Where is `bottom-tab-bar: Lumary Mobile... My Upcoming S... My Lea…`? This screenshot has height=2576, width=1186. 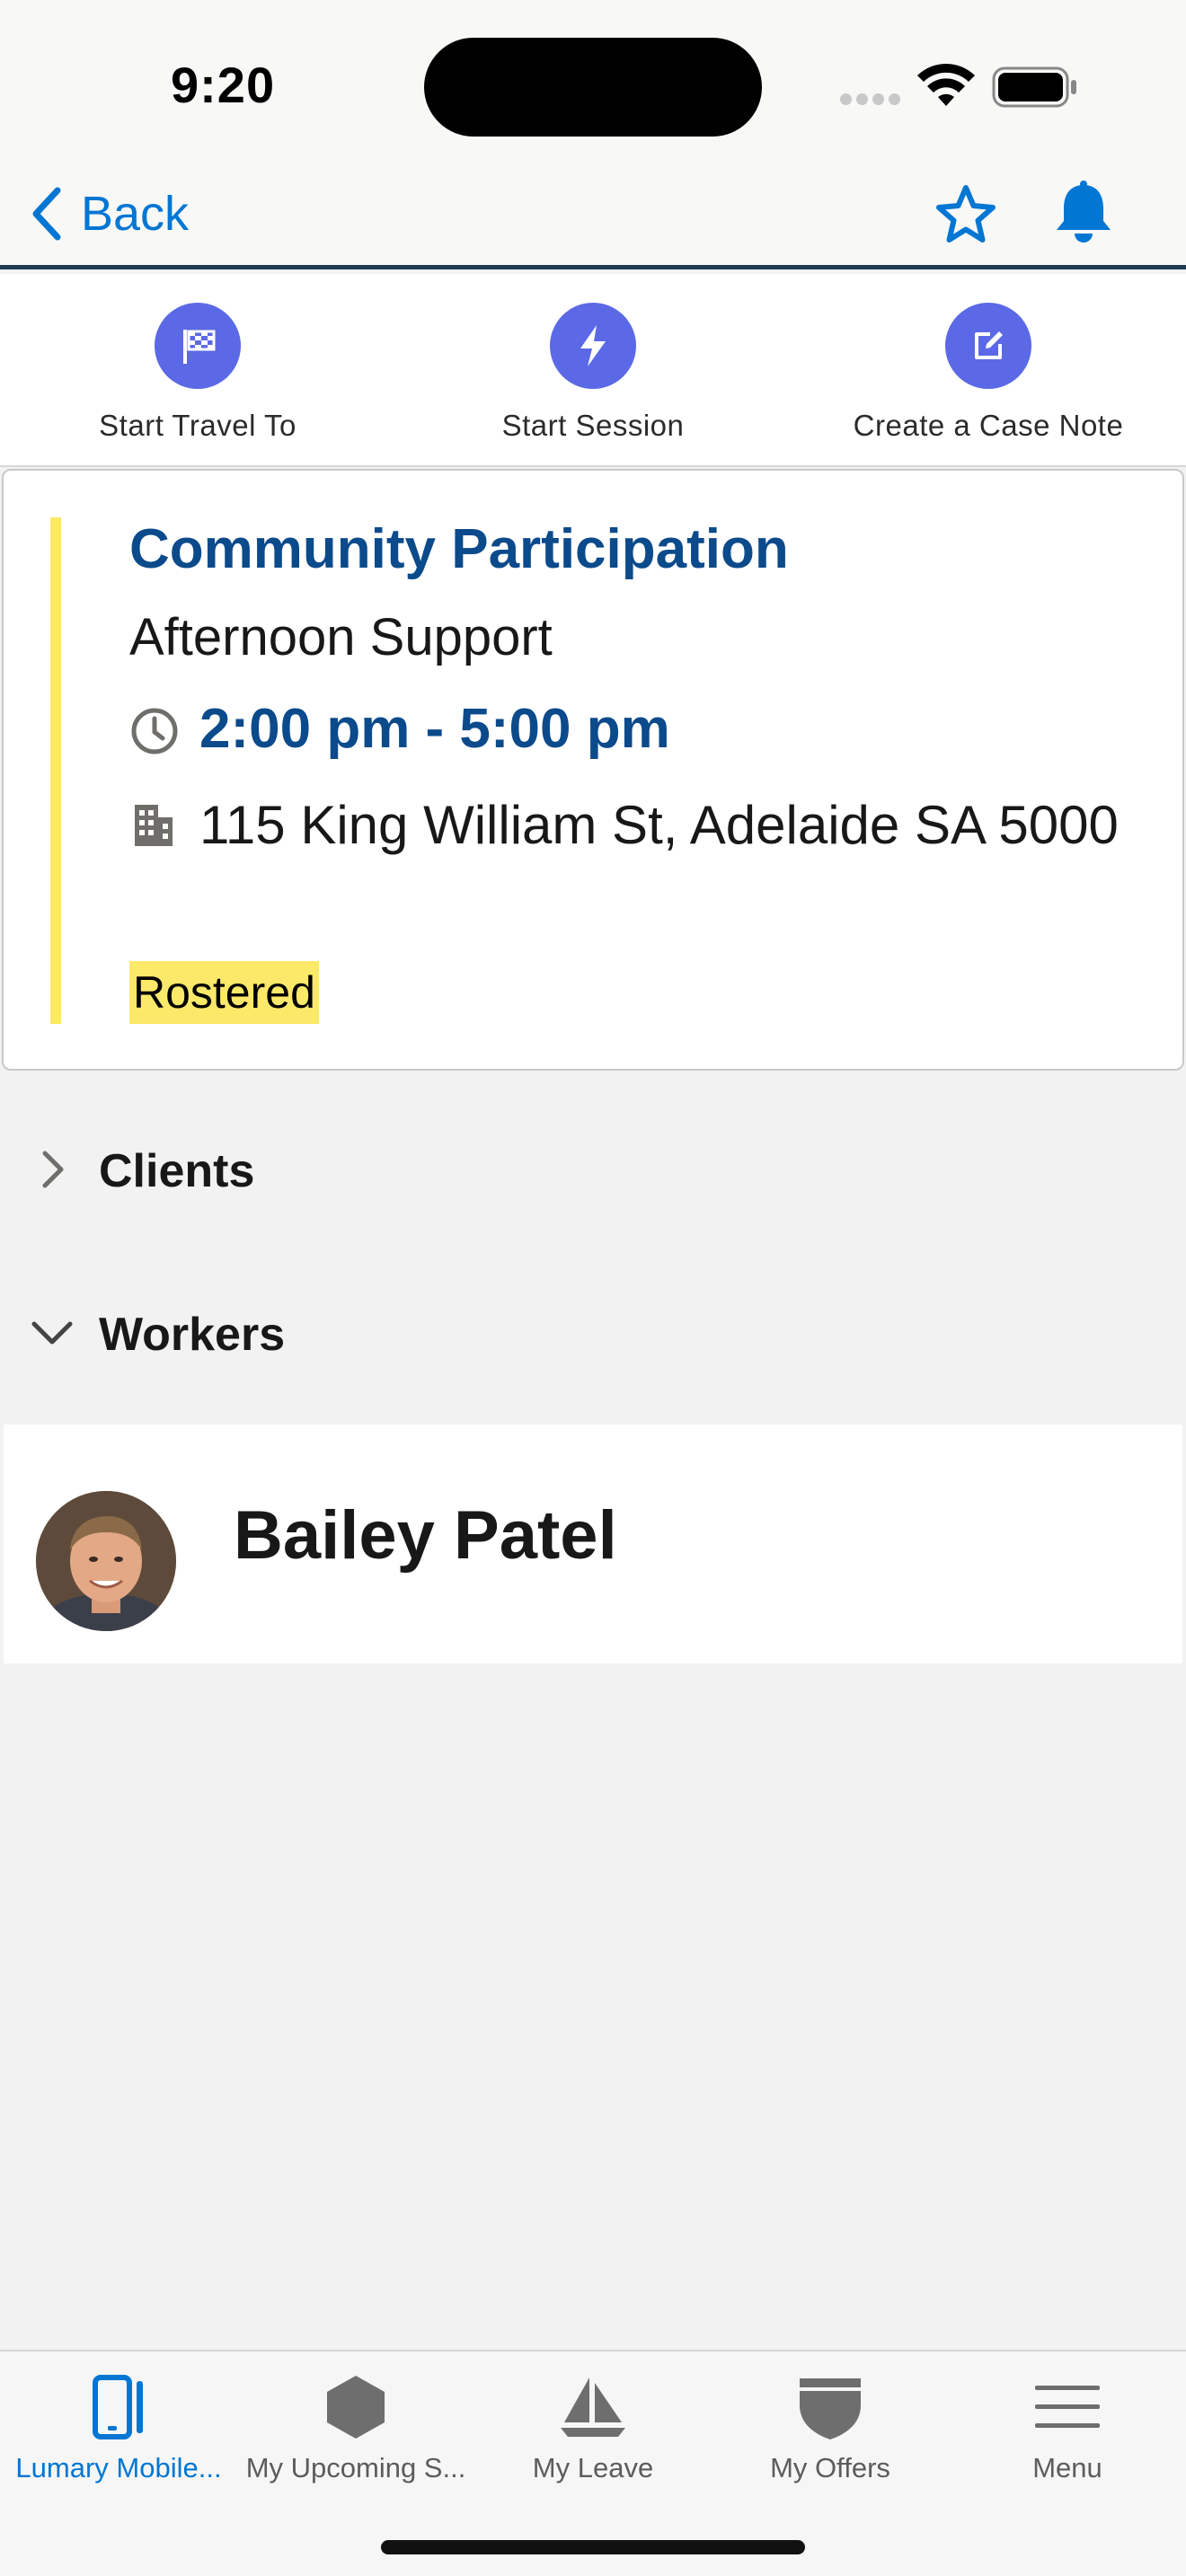 bottom-tab-bar: Lumary Mobile... My Upcoming S... My Lea… is located at coordinates (593, 2463).